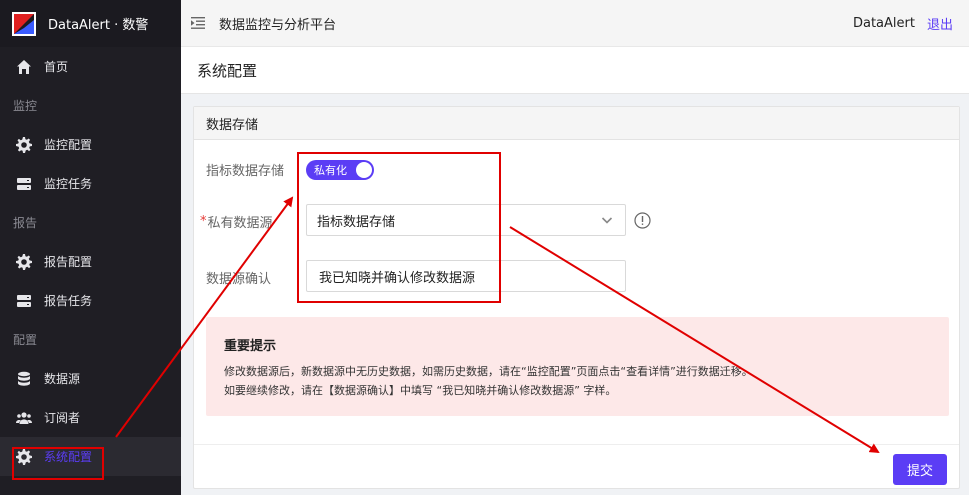 Image resolution: width=969 pixels, height=495 pixels. I want to click on home-icon, so click(24, 67).